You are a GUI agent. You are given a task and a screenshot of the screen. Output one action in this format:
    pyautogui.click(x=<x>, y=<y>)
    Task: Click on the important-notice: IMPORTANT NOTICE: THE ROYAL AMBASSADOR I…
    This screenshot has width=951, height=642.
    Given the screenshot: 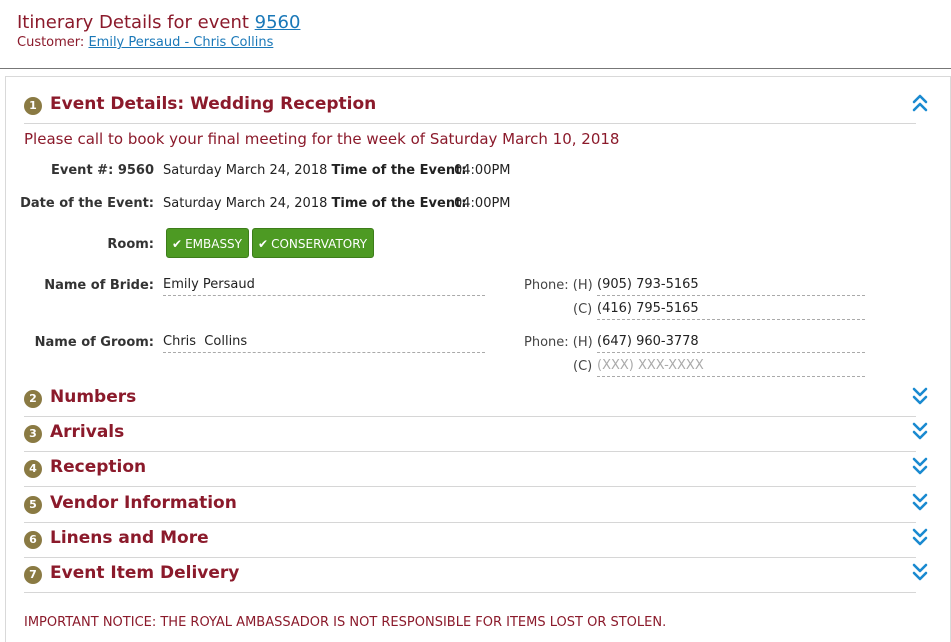 What is the action you would take?
    pyautogui.click(x=345, y=622)
    